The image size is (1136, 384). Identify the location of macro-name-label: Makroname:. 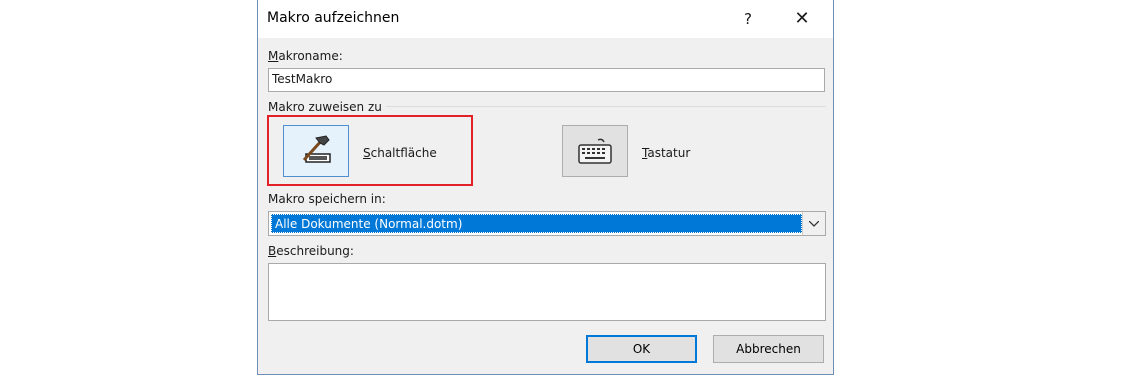
(305, 56).